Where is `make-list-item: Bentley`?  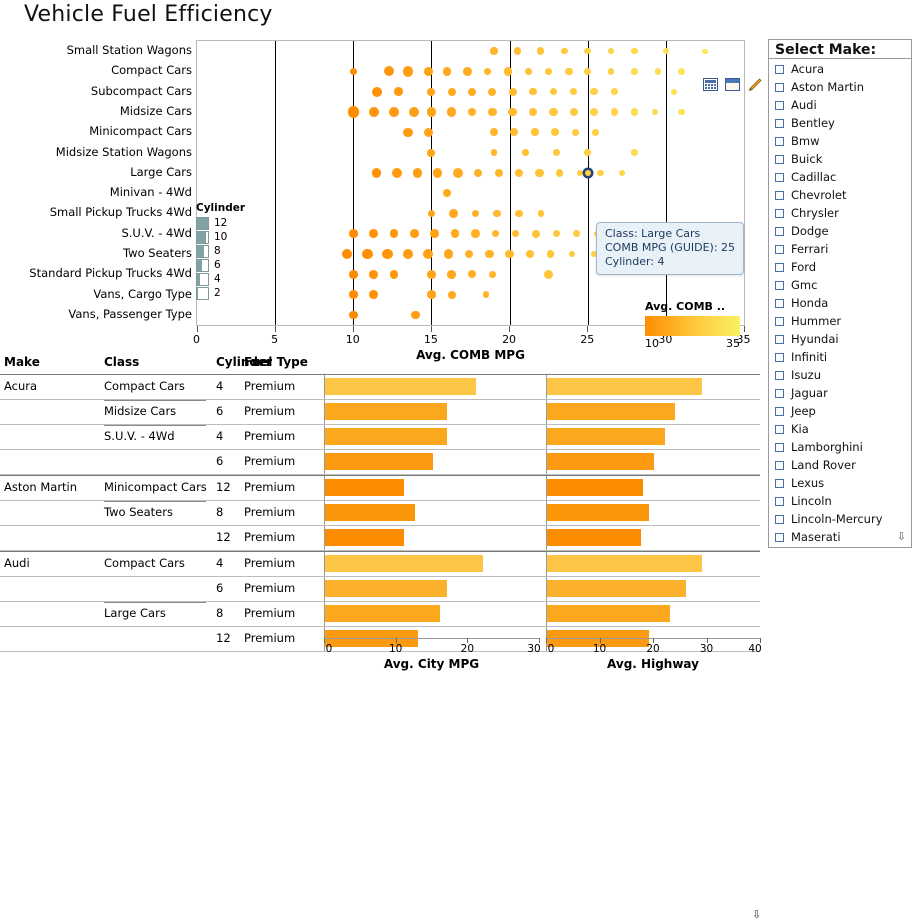
make-list-item: Bentley is located at coordinates (840, 123).